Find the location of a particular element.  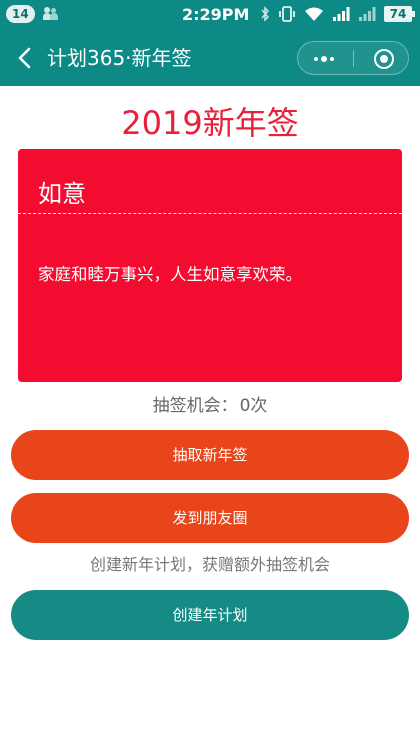

notification-badge: 14 is located at coordinates (20, 14).